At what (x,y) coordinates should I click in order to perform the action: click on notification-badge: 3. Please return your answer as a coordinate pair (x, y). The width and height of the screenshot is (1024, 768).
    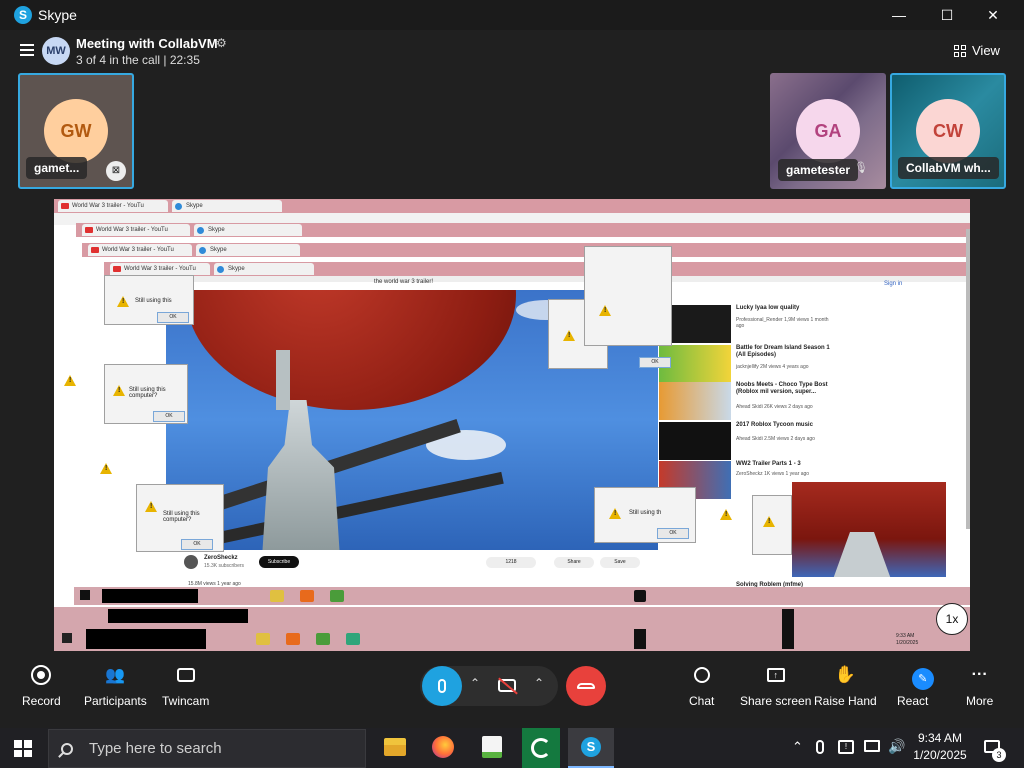
    Looking at the image, I should click on (999, 755).